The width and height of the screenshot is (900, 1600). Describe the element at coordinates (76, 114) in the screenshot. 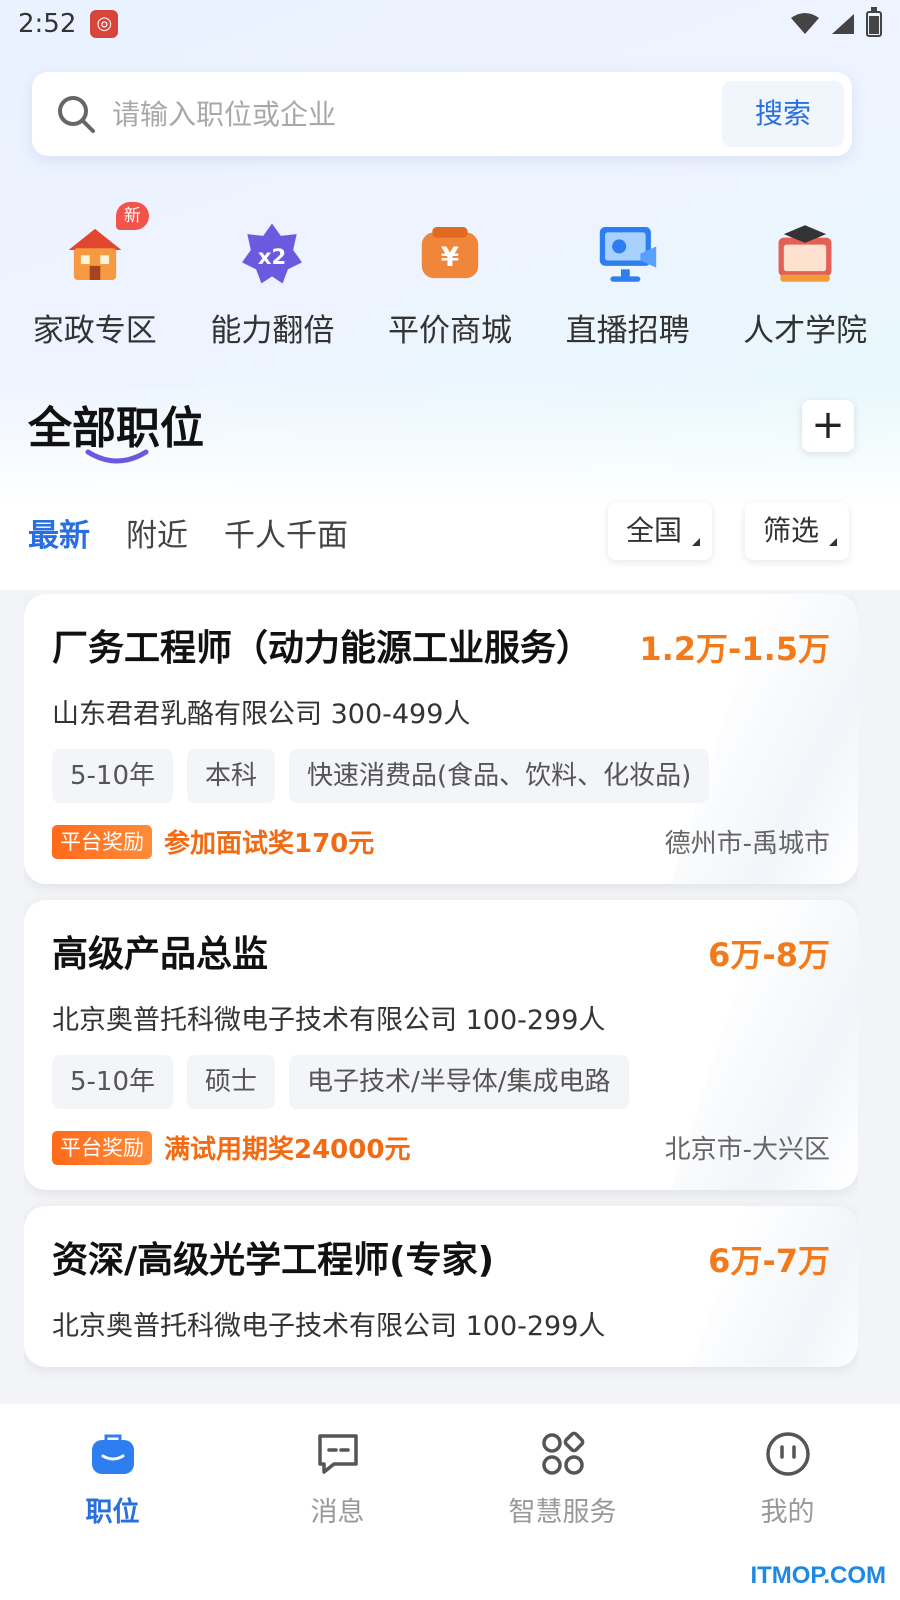

I see `search-icon` at that location.